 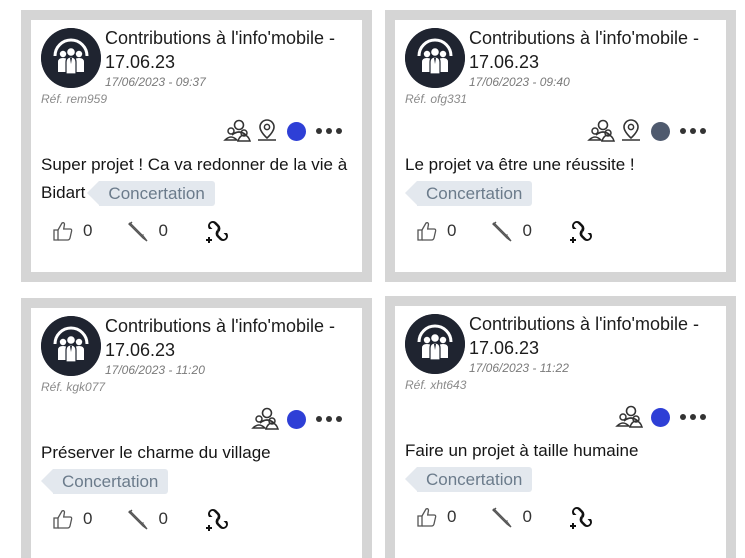 I want to click on contribution-text-content: Préserver le charme du village, so click(x=156, y=452).